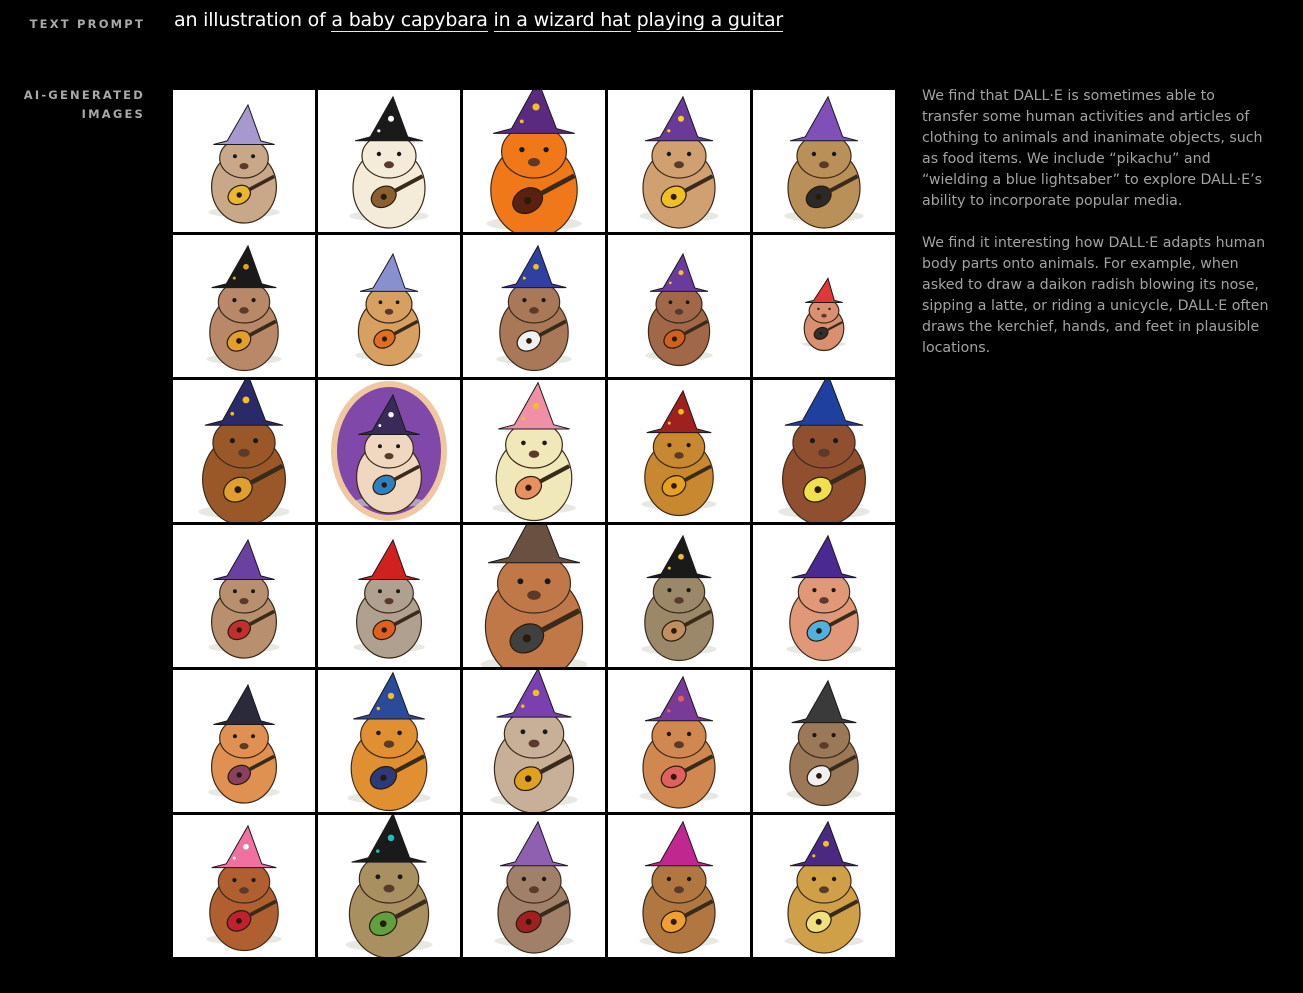 The height and width of the screenshot is (993, 1303). Describe the element at coordinates (562, 20) in the screenshot. I see `prompt-segment-hat: in a wizard hat` at that location.